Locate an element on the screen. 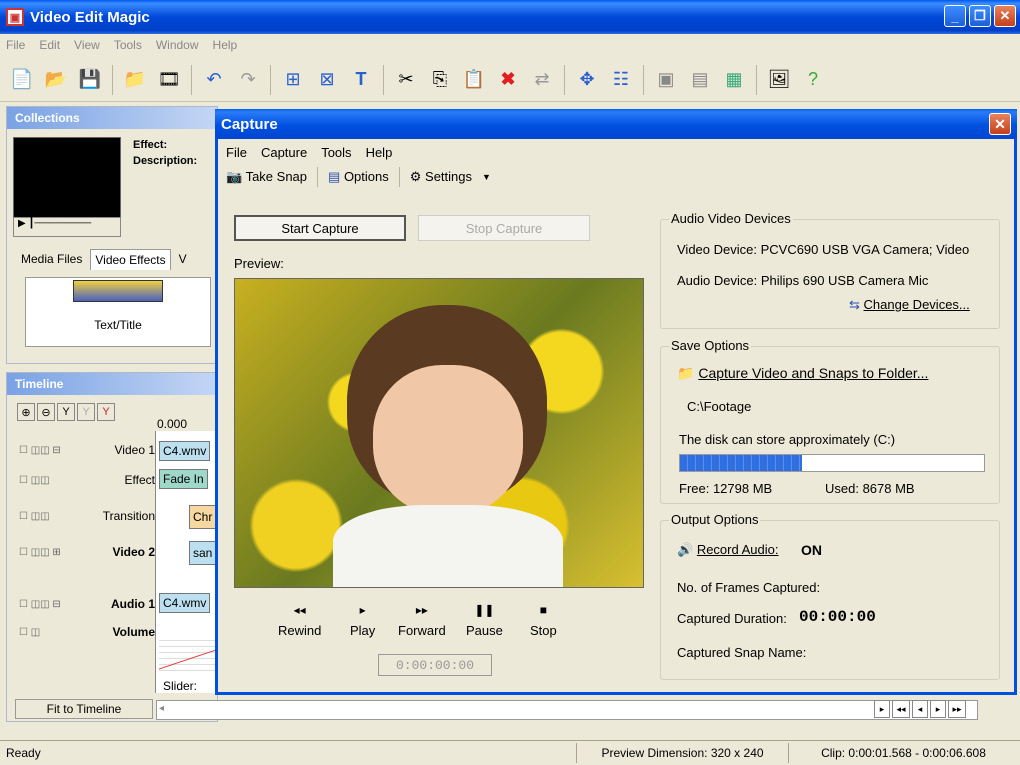 The image size is (1020, 765). redo-icon: ↷ is located at coordinates (248, 80).